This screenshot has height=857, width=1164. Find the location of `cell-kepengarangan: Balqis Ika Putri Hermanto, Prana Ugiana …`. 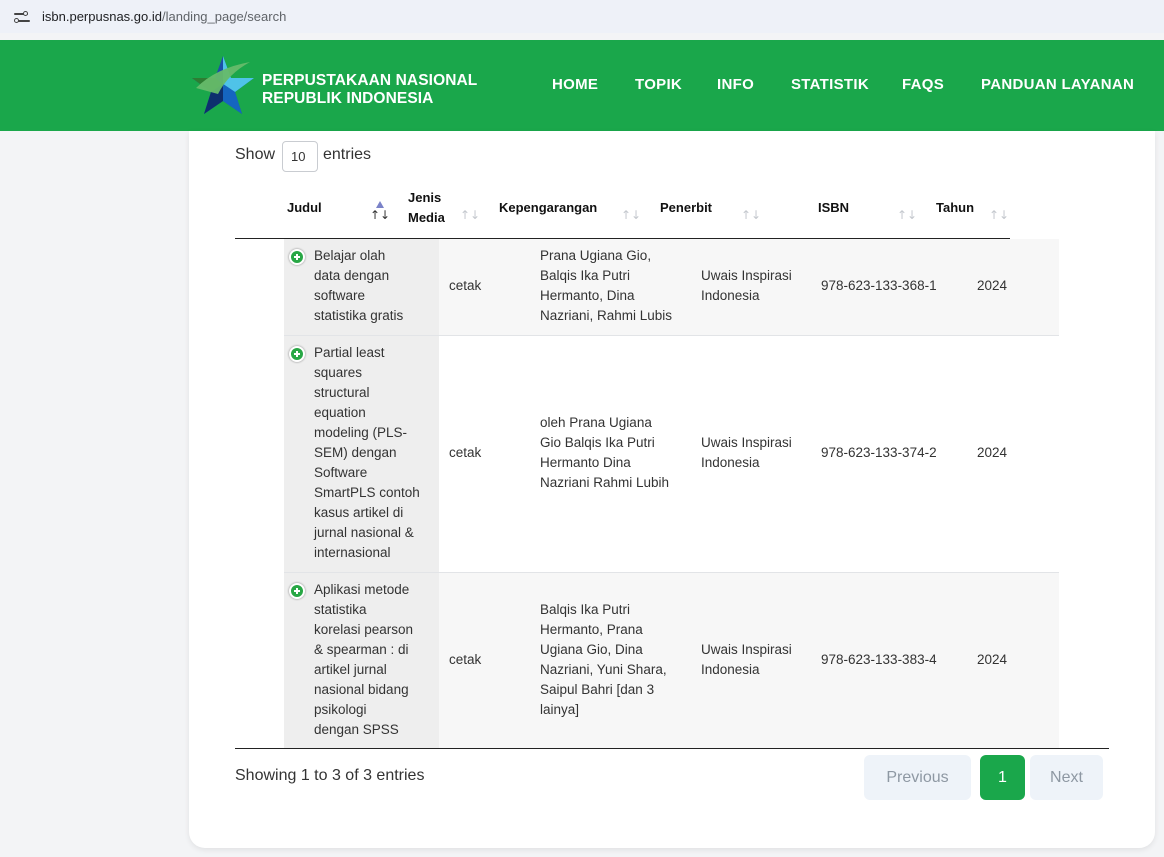

cell-kepengarangan: Balqis Ika Putri Hermanto, Prana Ugiana … is located at coordinates (615, 660).